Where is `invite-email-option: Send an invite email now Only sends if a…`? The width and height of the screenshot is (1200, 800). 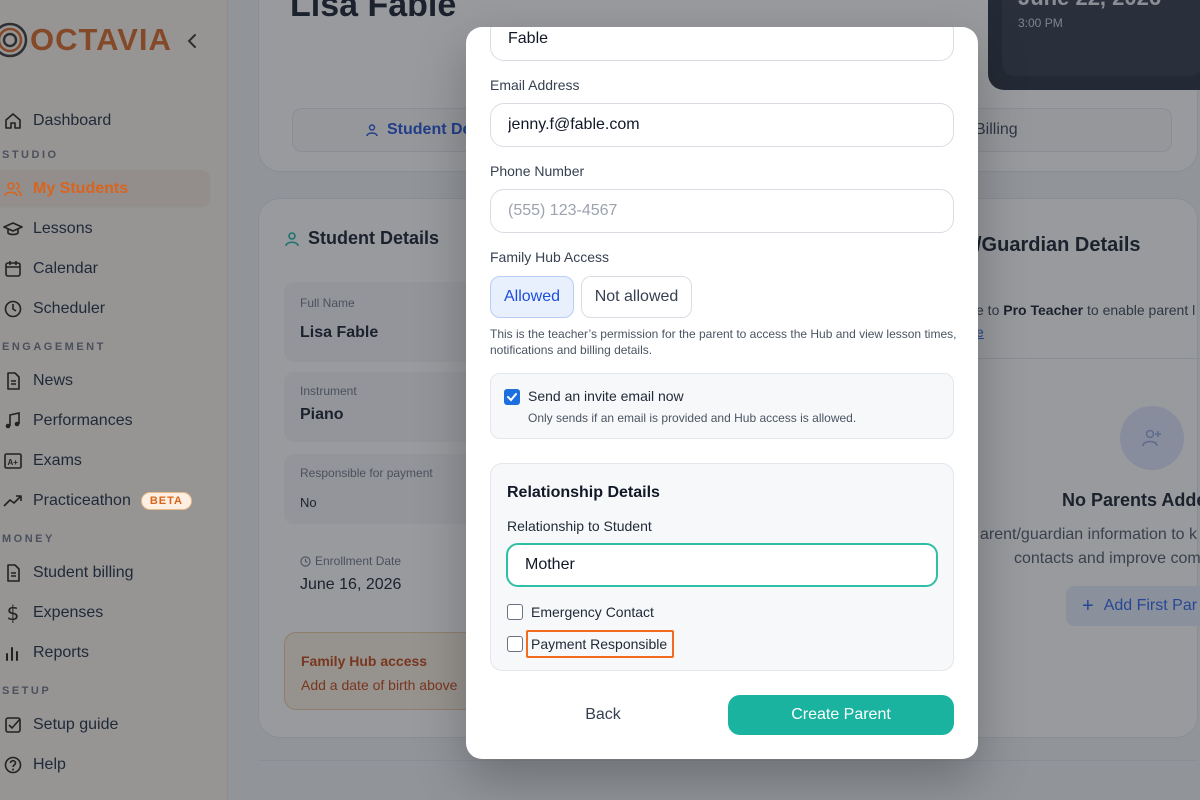 invite-email-option: Send an invite email now Only sends if a… is located at coordinates (722, 406).